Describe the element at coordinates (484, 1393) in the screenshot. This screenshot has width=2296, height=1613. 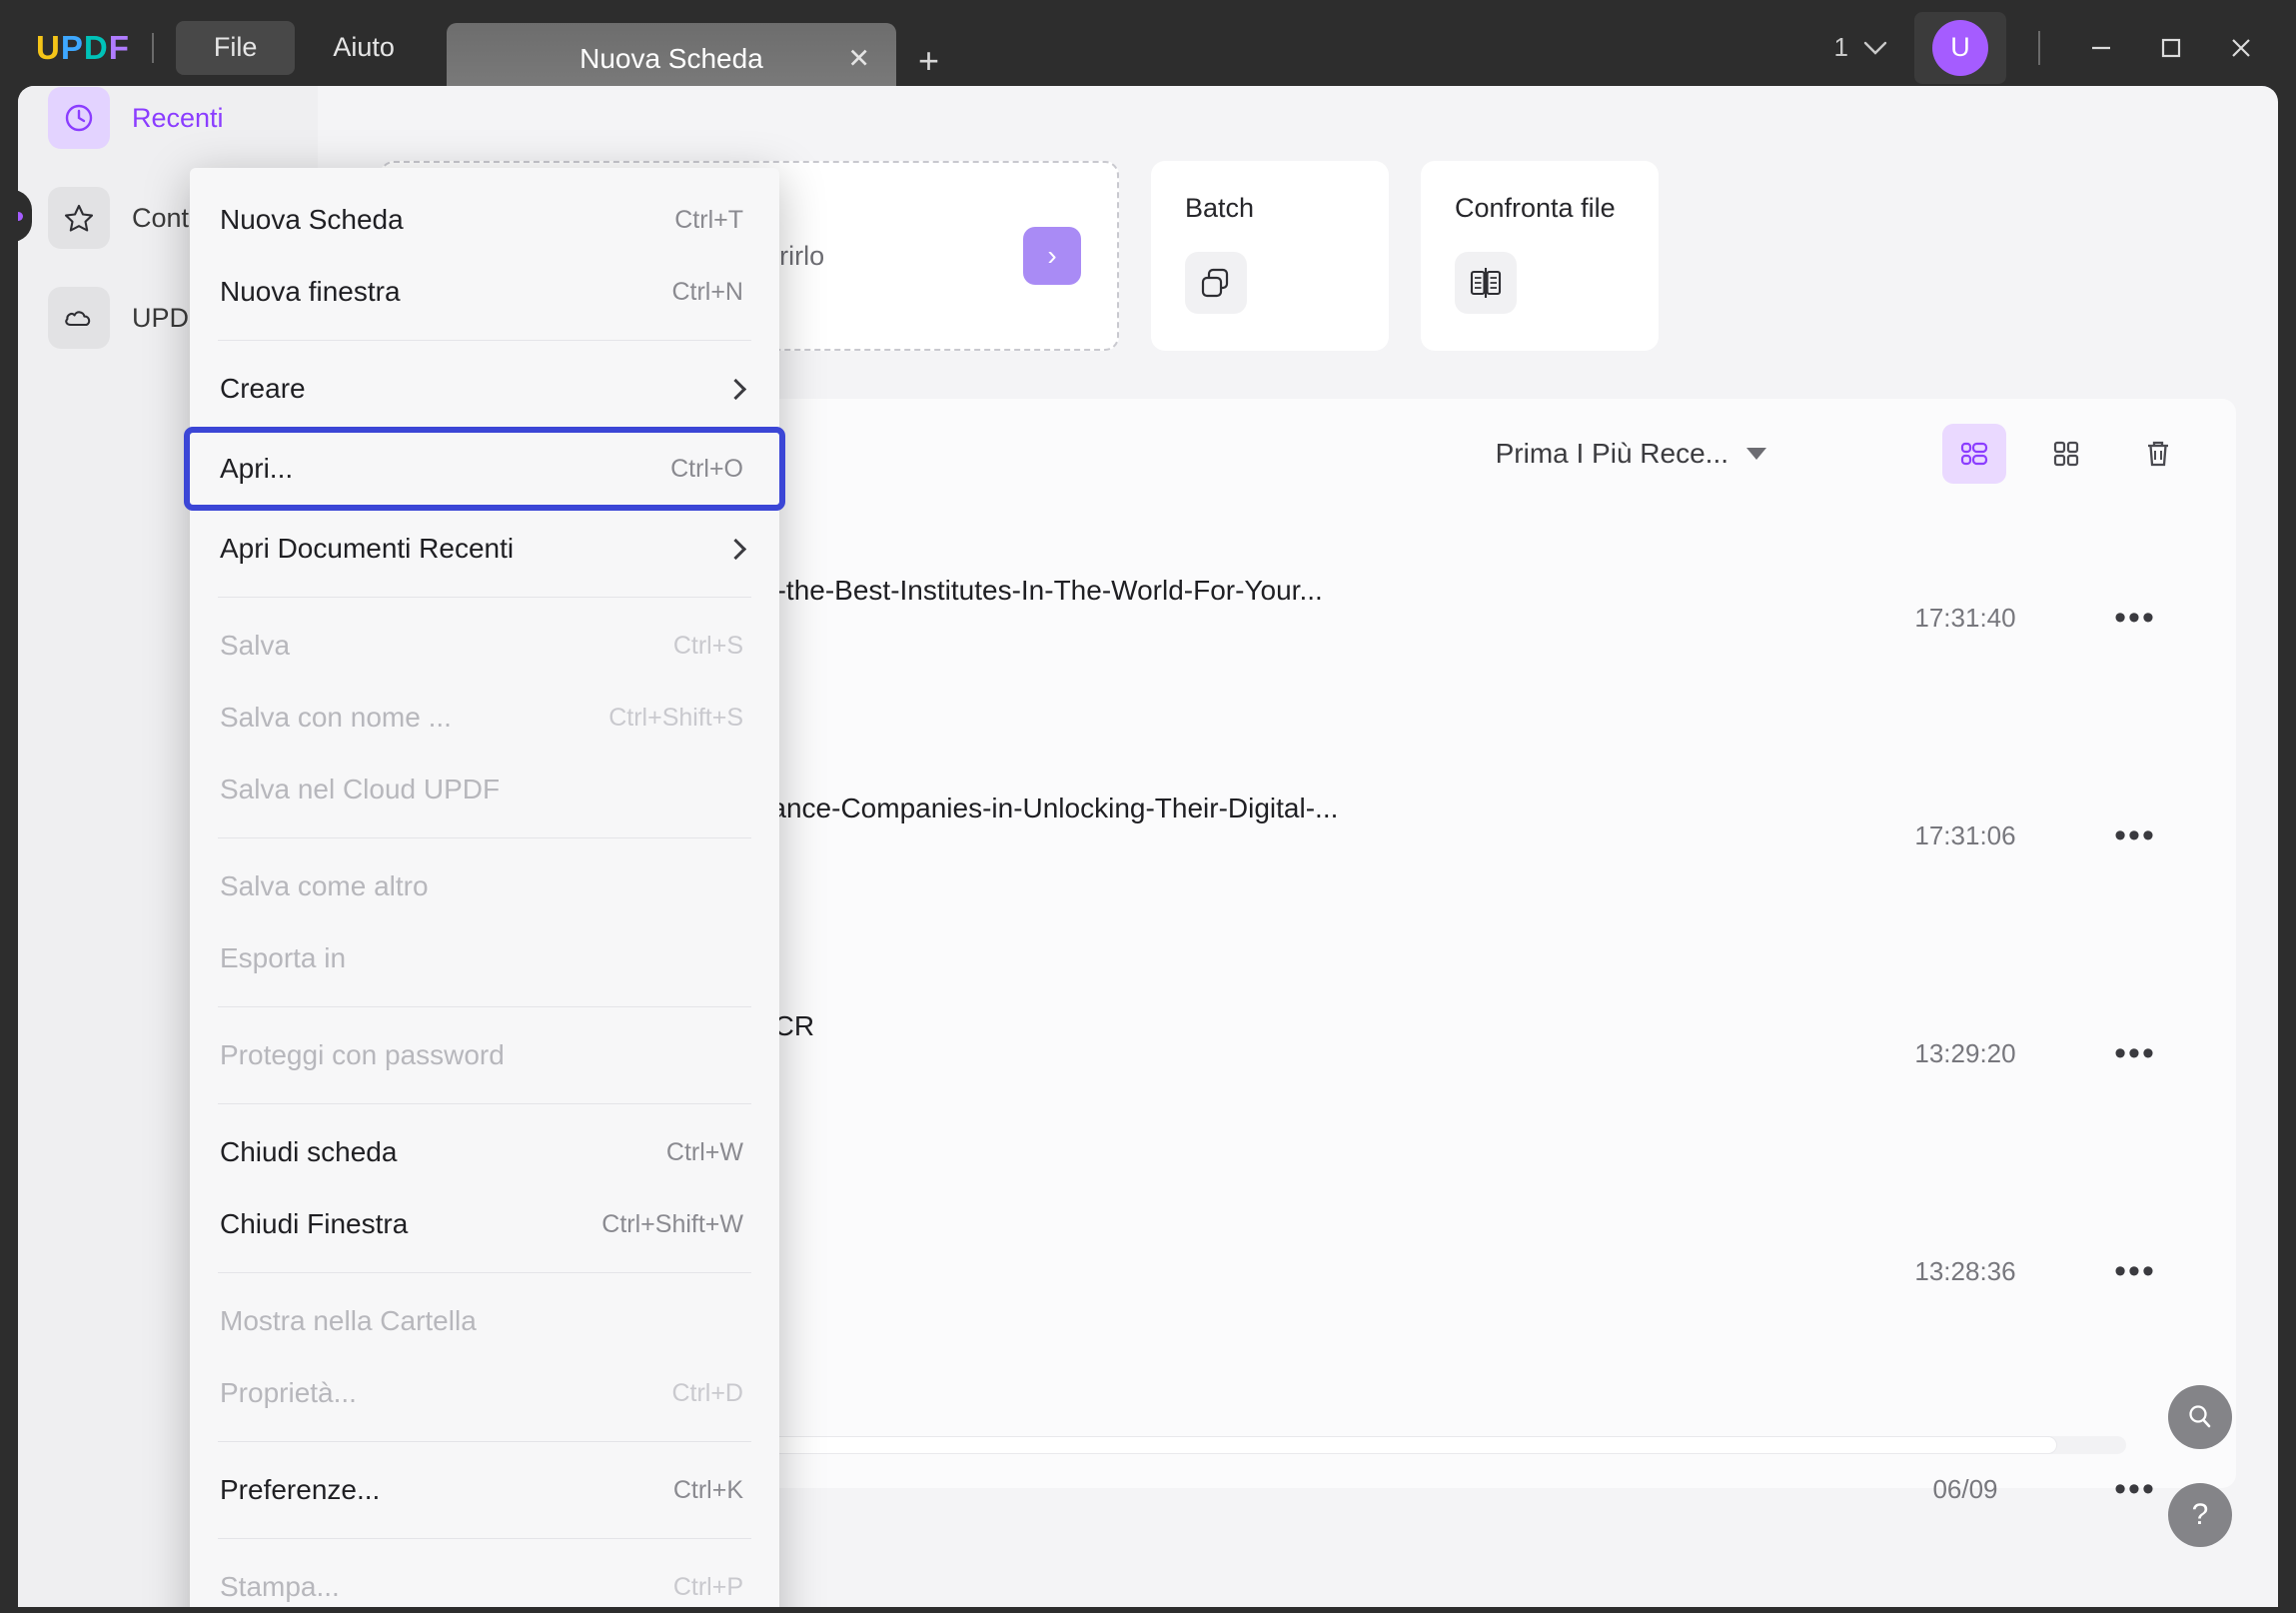
I see `menu-item-propriet: Proprietà... Ctrl+D` at that location.